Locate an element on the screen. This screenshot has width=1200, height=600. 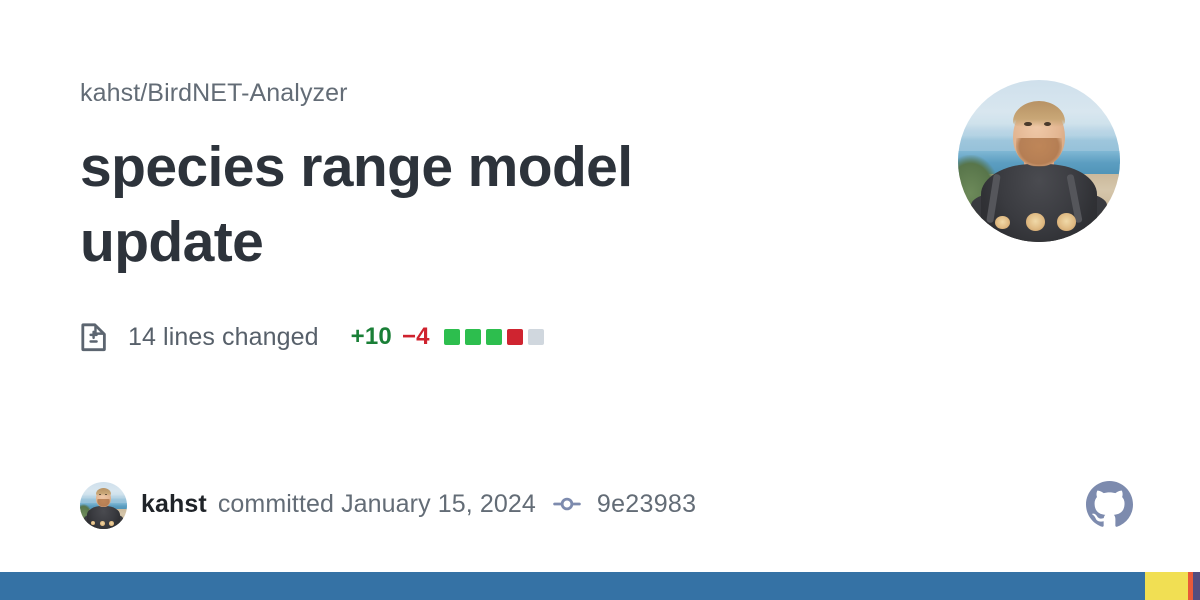
diffstat-row: 14 lines changed +10 −4 is located at coordinates (312, 337).